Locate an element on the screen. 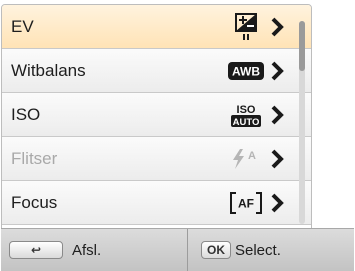 Image resolution: width=355 pixels, height=271 pixels. back-key-icon: ↩ is located at coordinates (36, 250).